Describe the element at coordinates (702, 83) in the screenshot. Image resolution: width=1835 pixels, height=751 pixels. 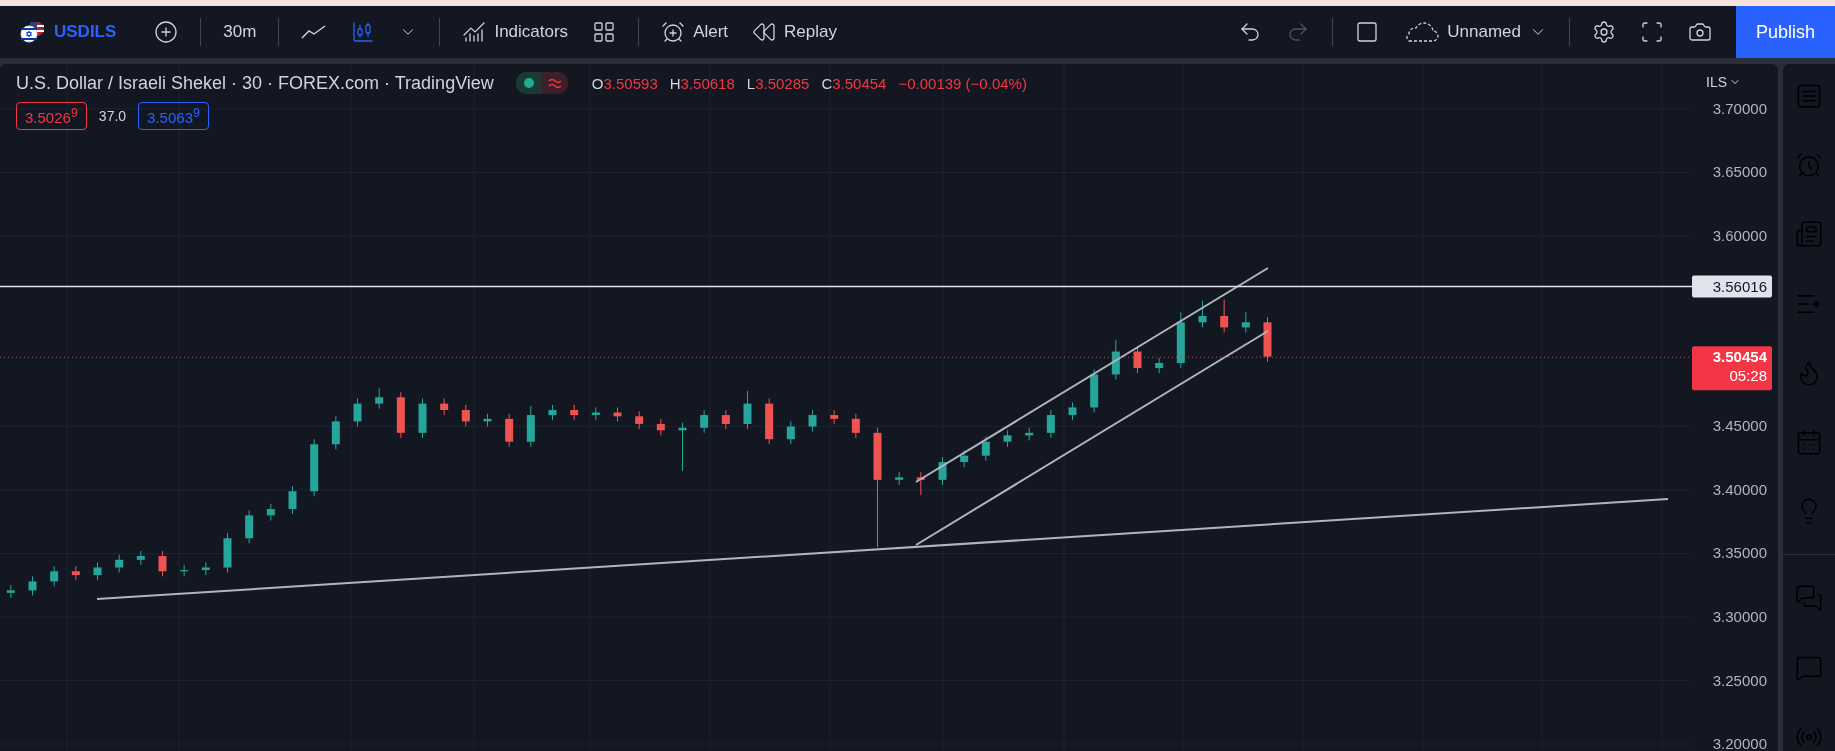
I see `ohlc-value: H3.50618` at that location.